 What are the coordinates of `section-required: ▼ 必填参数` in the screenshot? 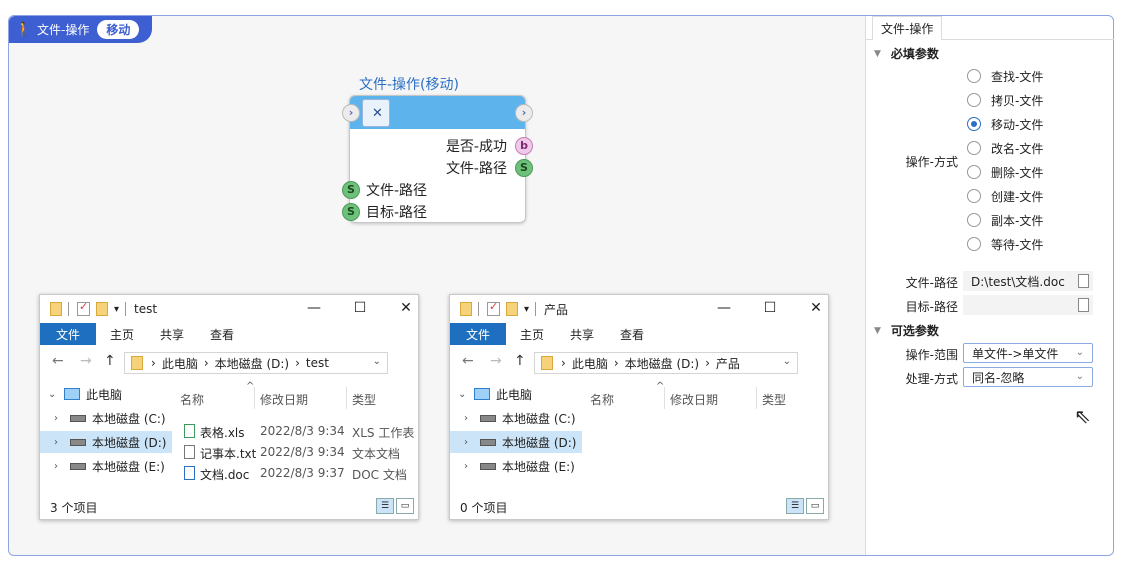 It's located at (906, 53).